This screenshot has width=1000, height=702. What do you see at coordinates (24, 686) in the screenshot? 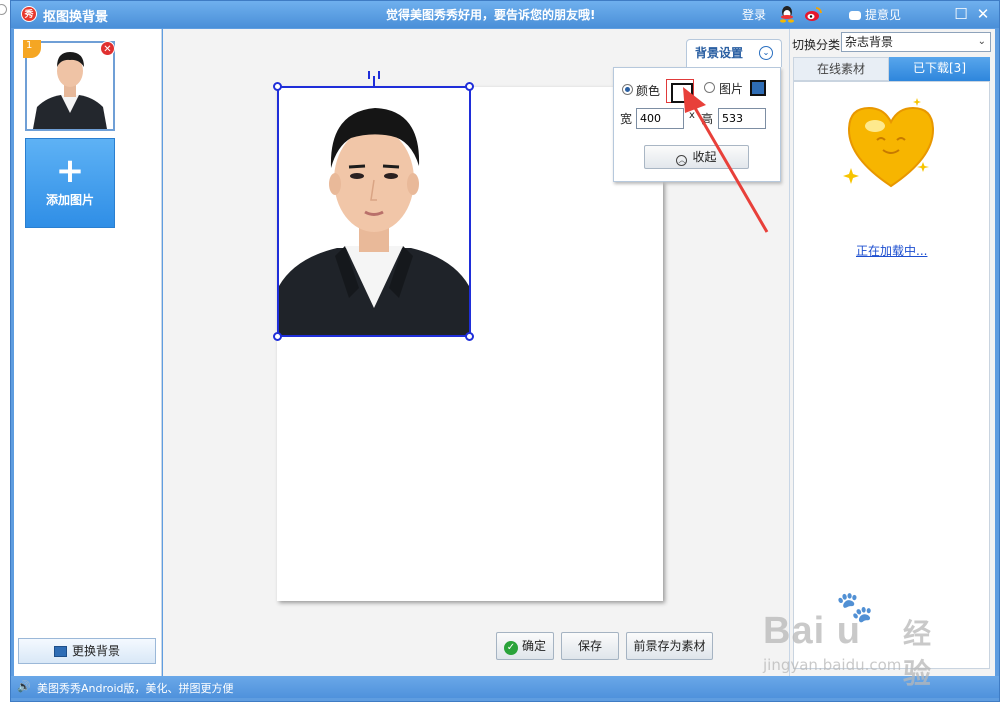
I see `speaker-icon: 🔊` at bounding box center [24, 686].